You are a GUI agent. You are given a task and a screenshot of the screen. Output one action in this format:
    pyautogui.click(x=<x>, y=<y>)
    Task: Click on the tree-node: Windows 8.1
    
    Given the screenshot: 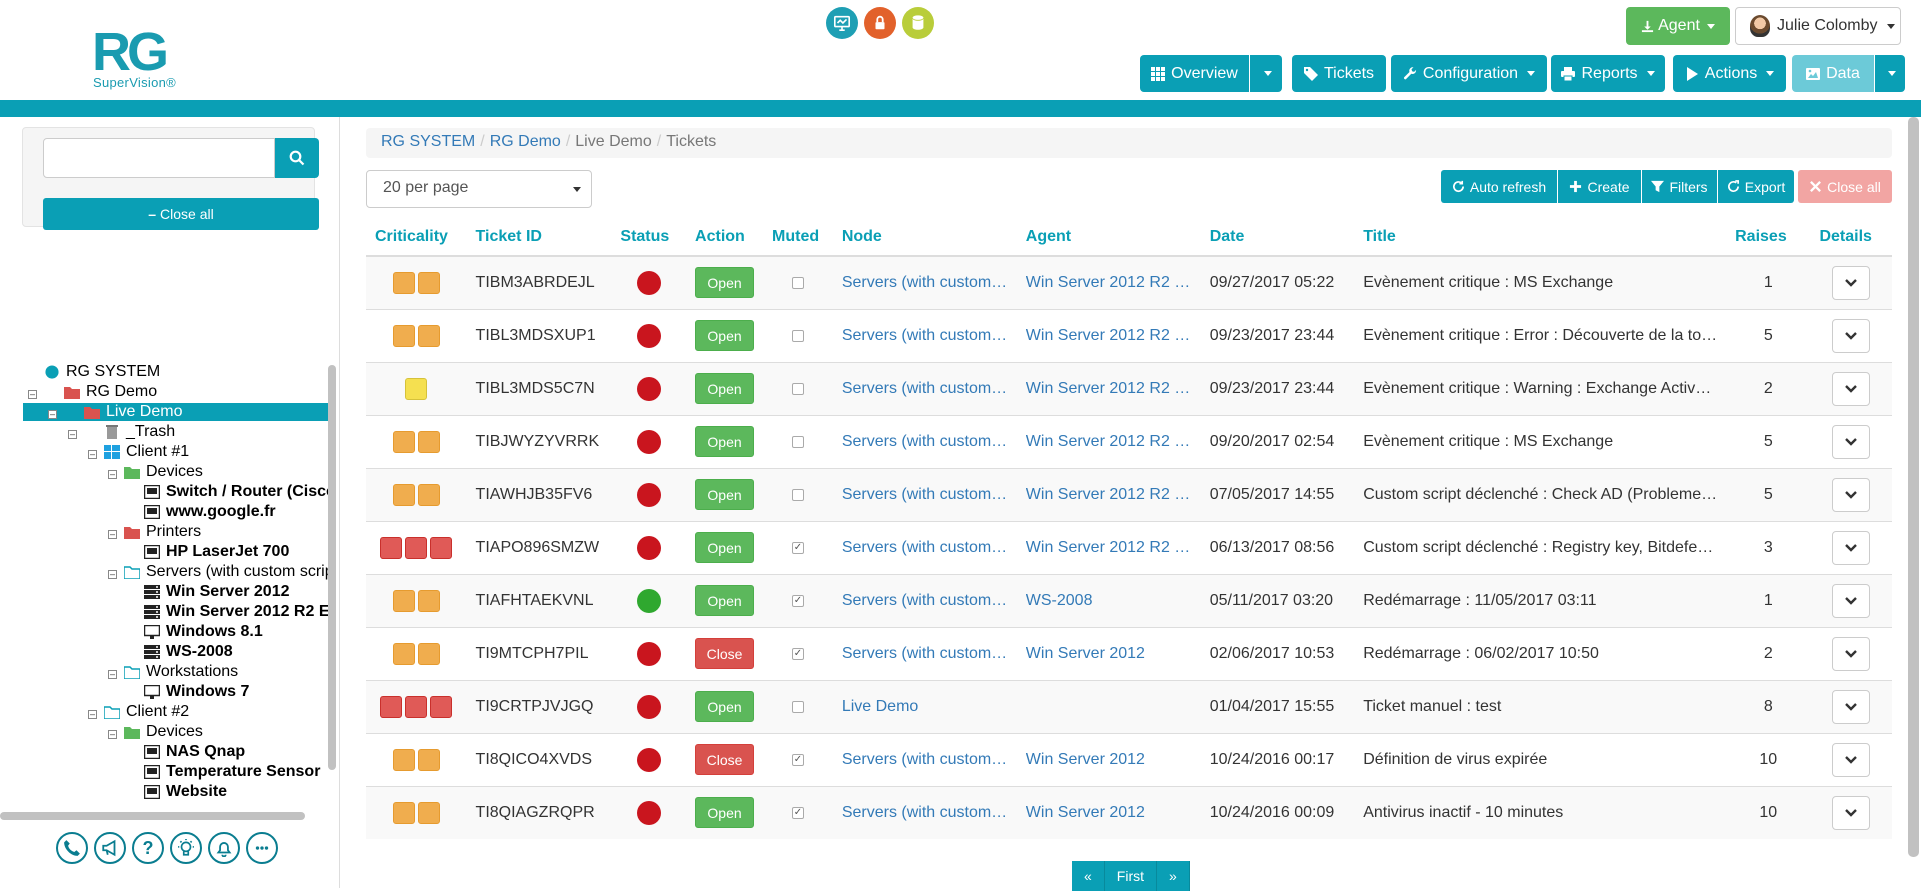 What is the action you would take?
    pyautogui.click(x=204, y=632)
    